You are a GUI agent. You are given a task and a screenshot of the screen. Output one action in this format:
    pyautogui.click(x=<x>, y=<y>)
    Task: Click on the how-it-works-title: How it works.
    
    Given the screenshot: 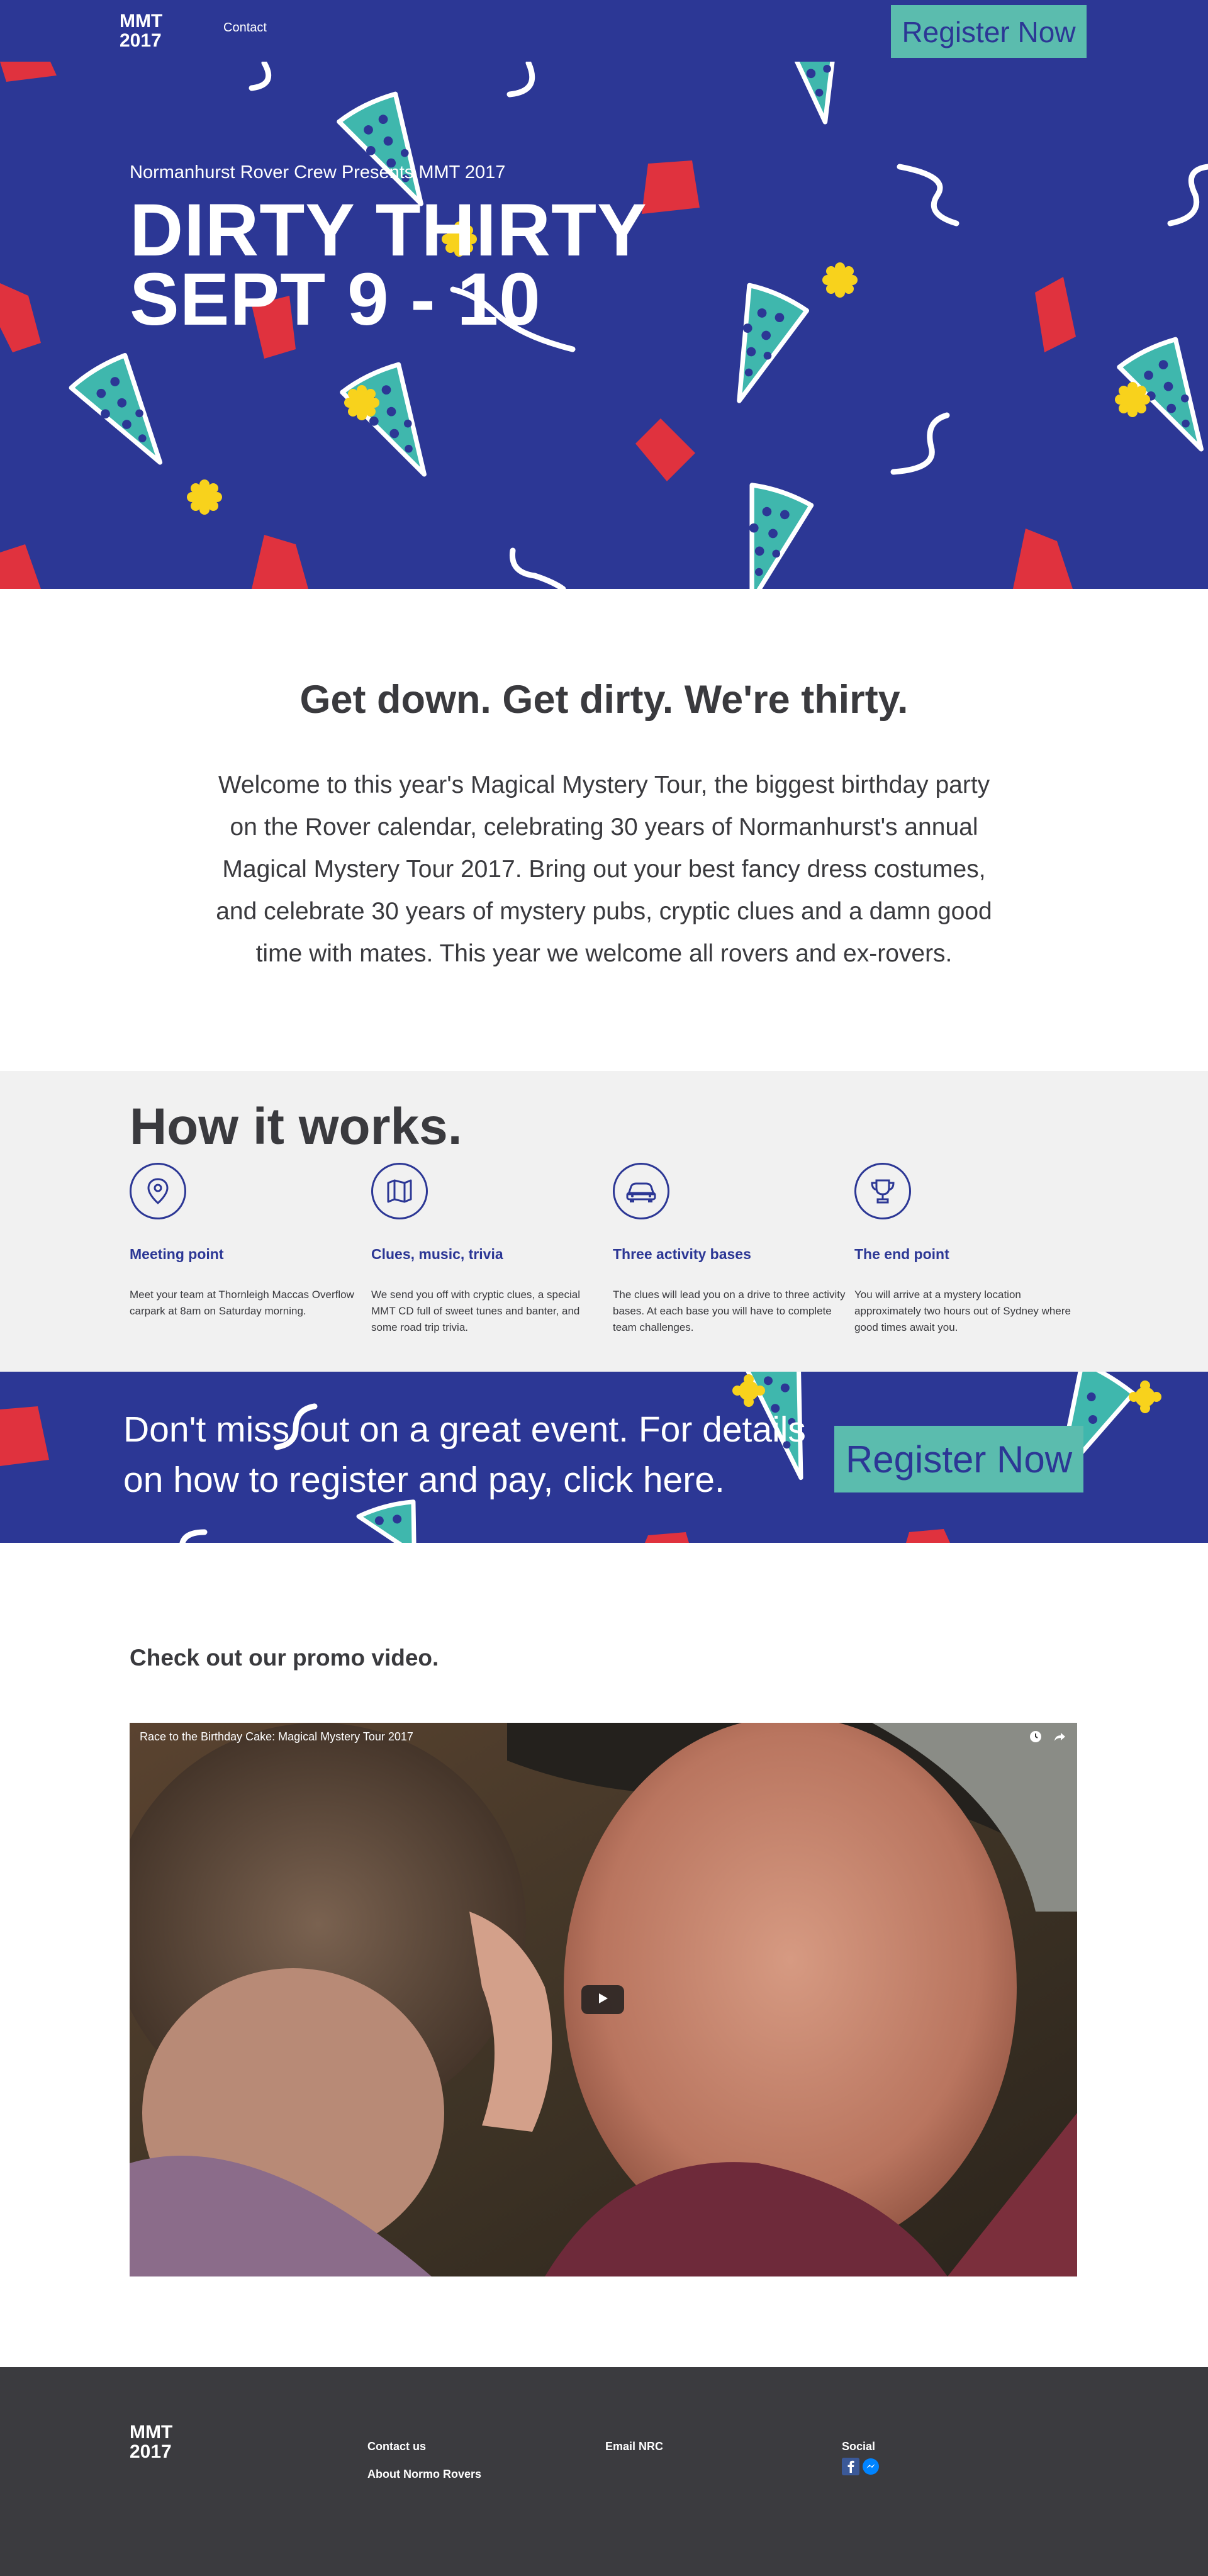 What is the action you would take?
    pyautogui.click(x=296, y=1126)
    